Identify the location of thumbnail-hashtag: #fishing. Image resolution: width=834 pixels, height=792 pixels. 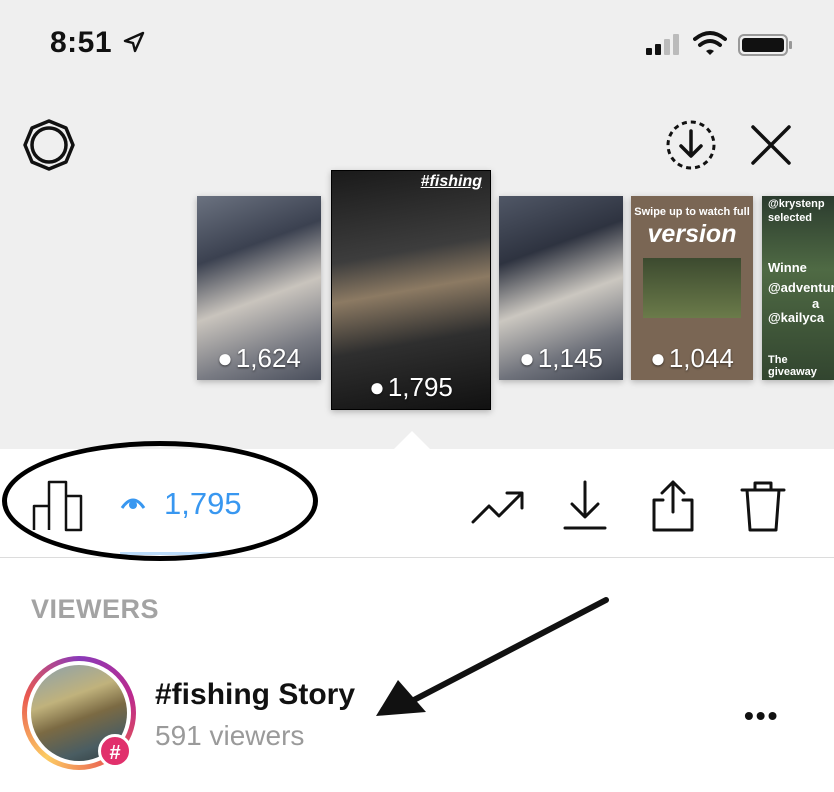
(451, 181).